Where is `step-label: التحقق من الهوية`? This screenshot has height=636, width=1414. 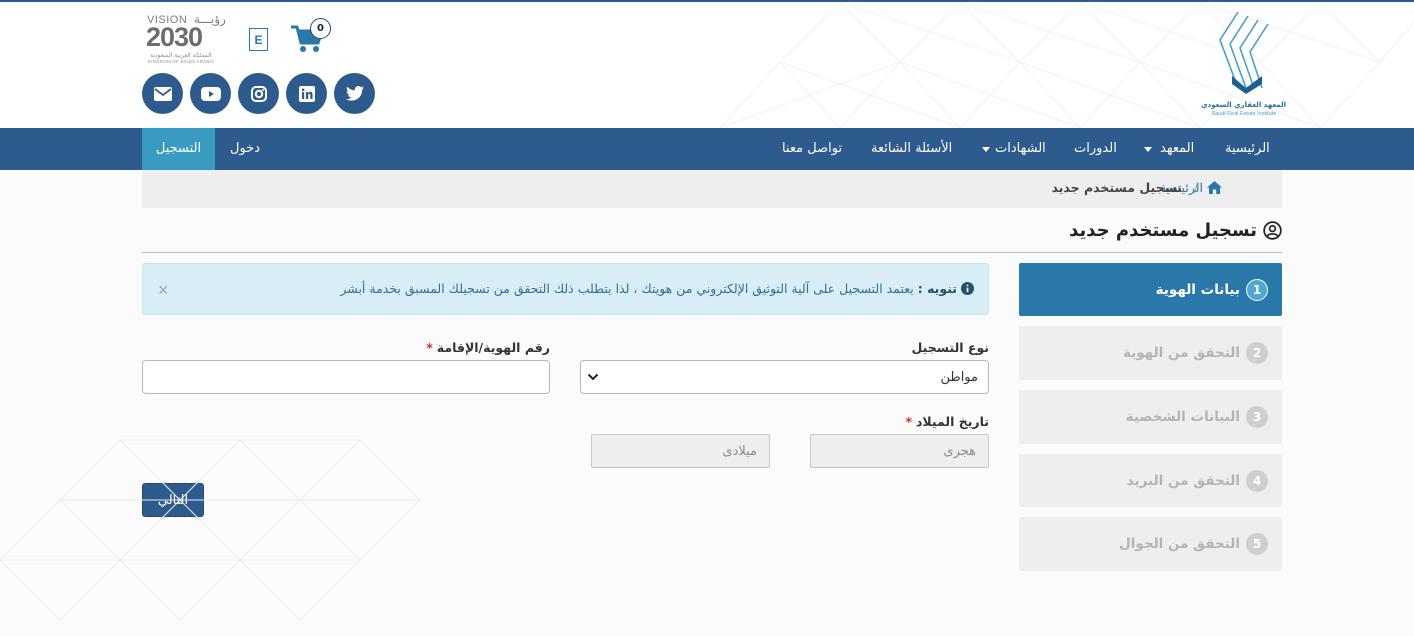
step-label: التحقق من الهوية is located at coordinates (1181, 353).